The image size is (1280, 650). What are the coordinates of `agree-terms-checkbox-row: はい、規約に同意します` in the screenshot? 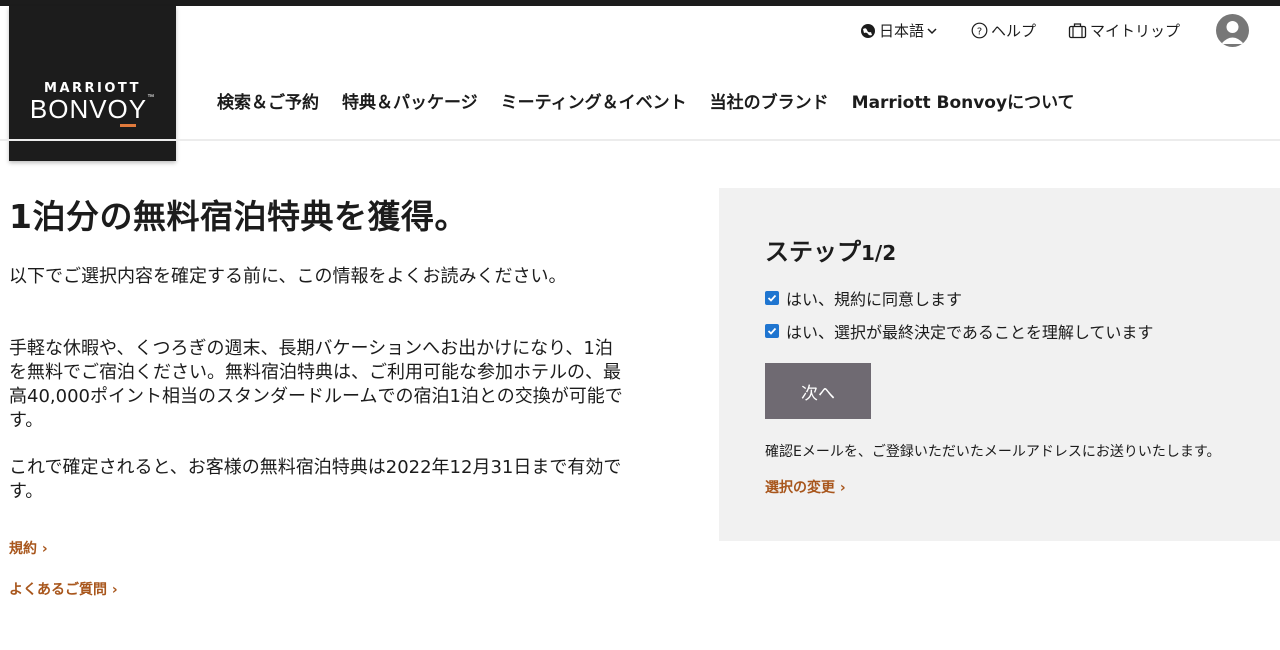 It's located at (863, 298).